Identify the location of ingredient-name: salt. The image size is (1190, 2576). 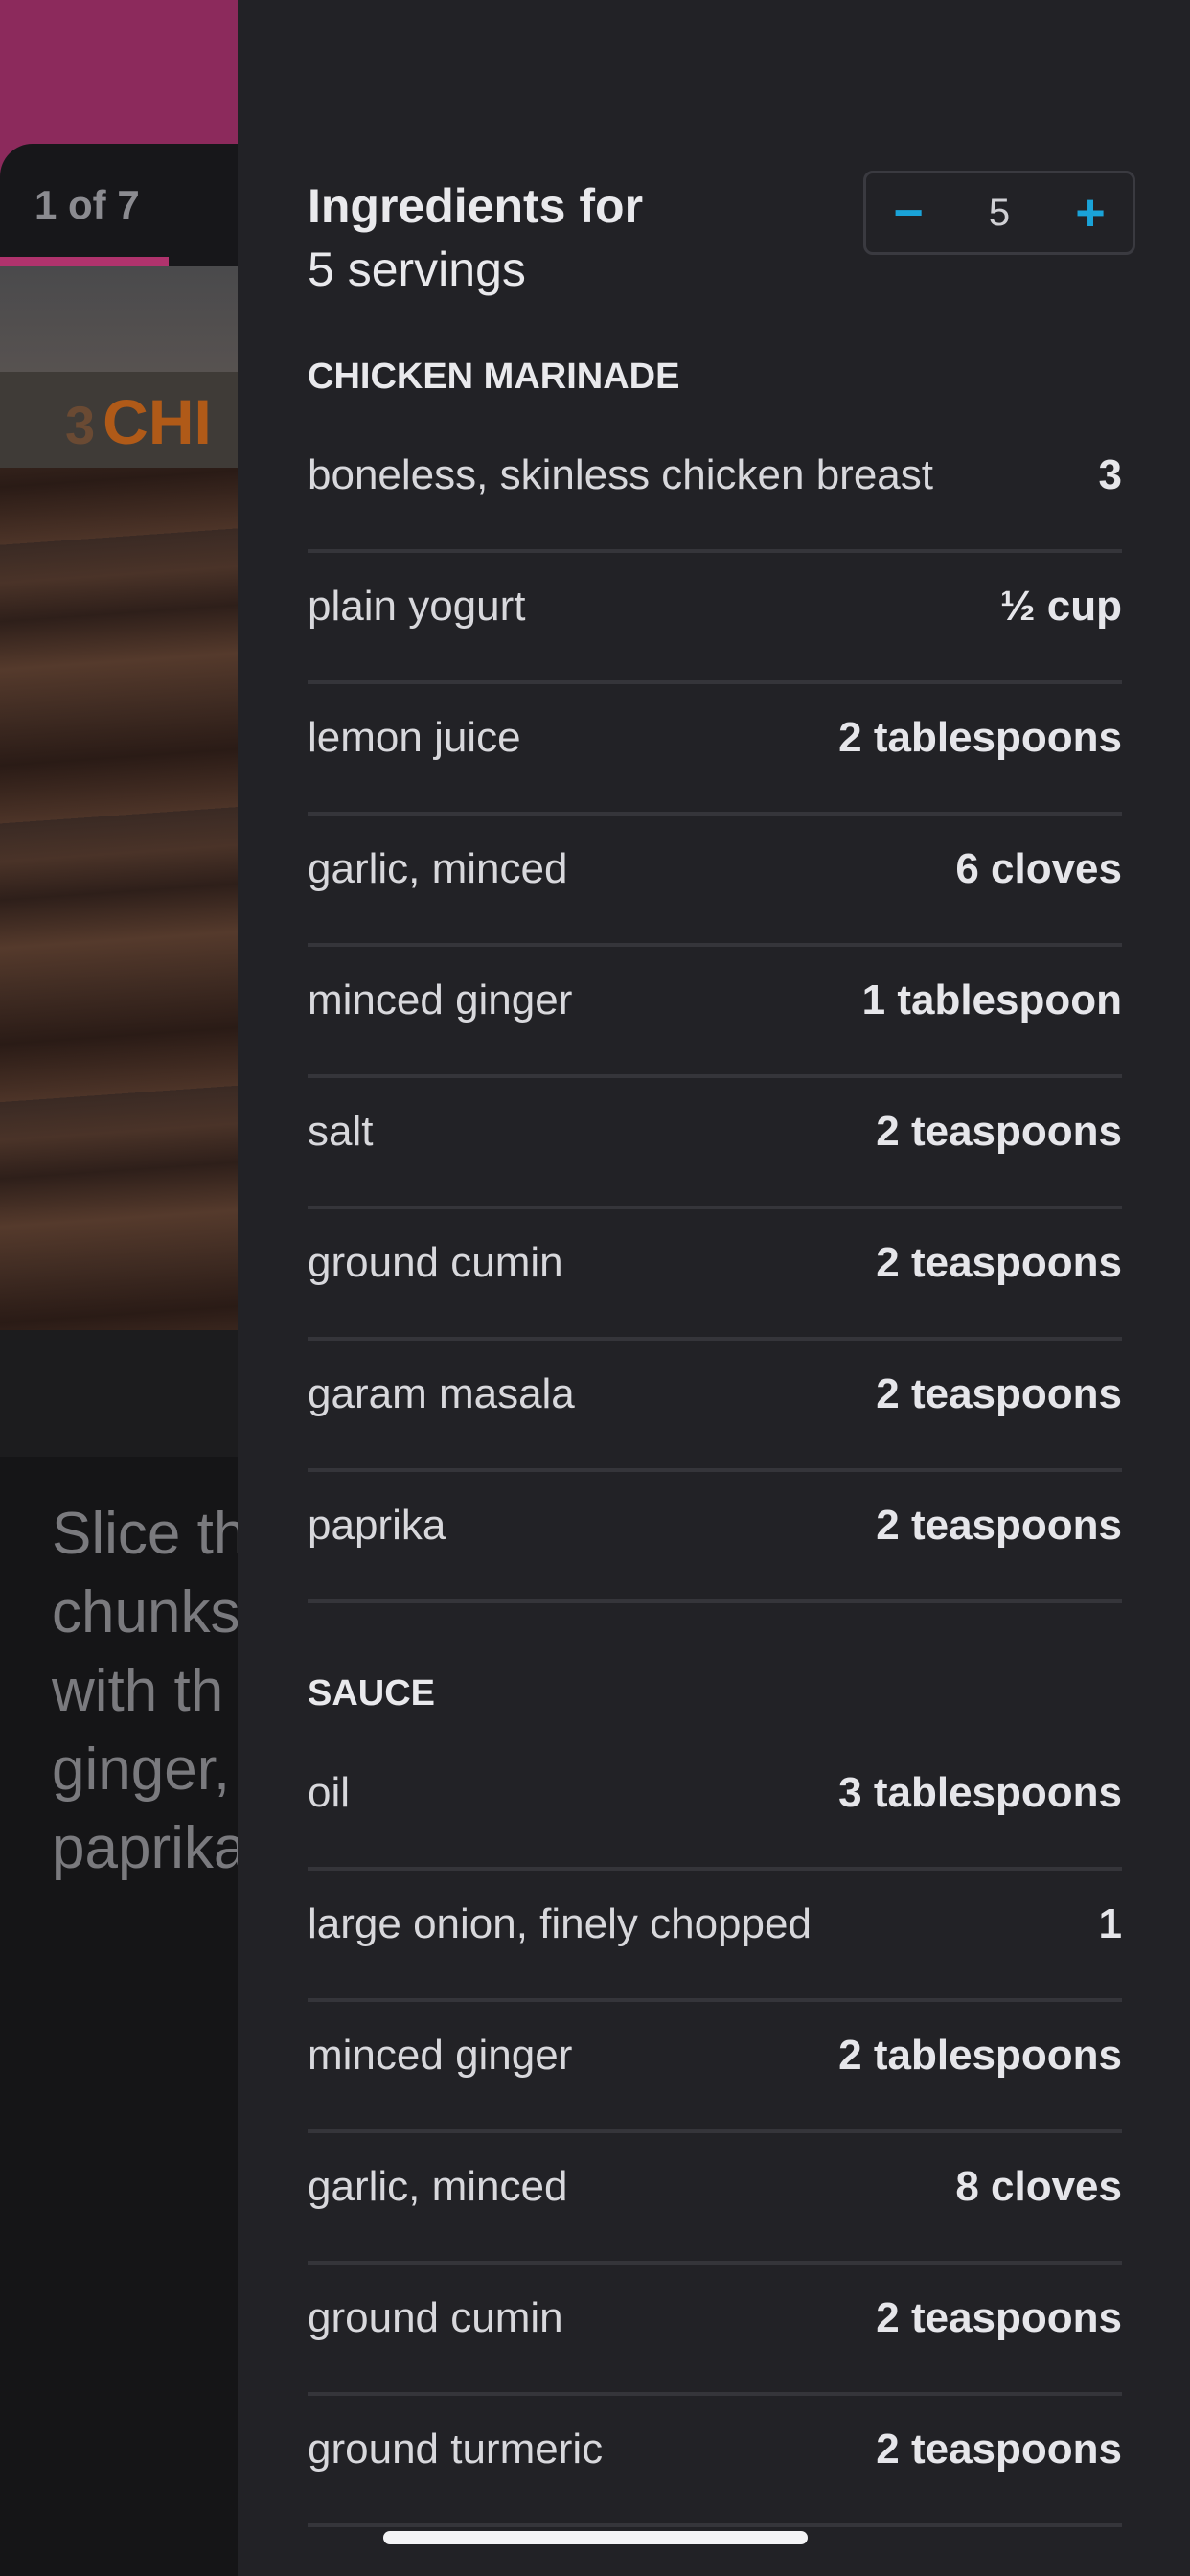
(341, 1131).